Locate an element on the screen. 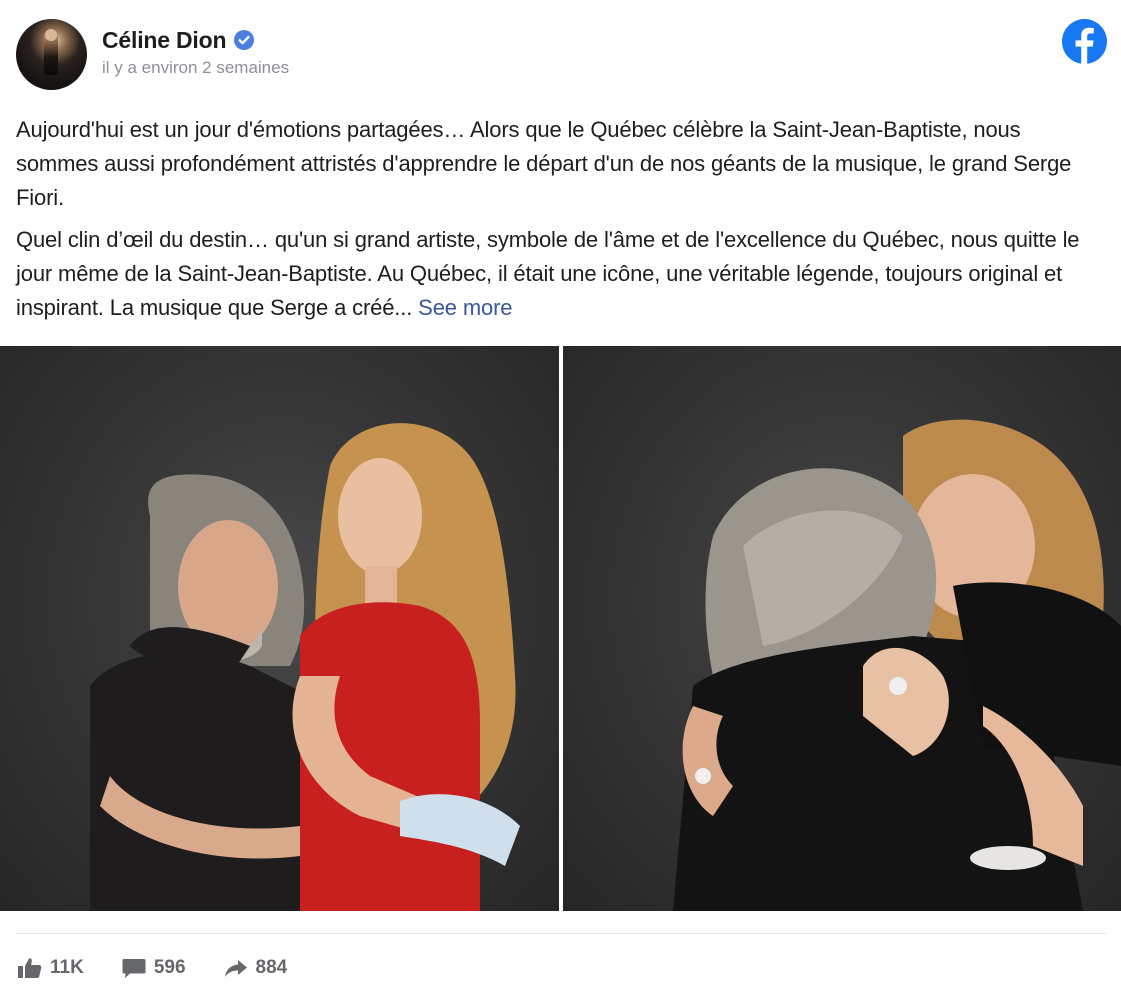 This screenshot has height=986, width=1121. post-header: Céline Dion il y a environ 2 semaines is located at coordinates (152, 55).